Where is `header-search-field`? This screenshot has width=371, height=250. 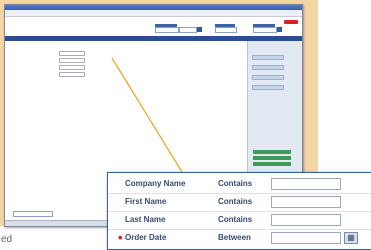 header-search-field is located at coordinates (167, 30).